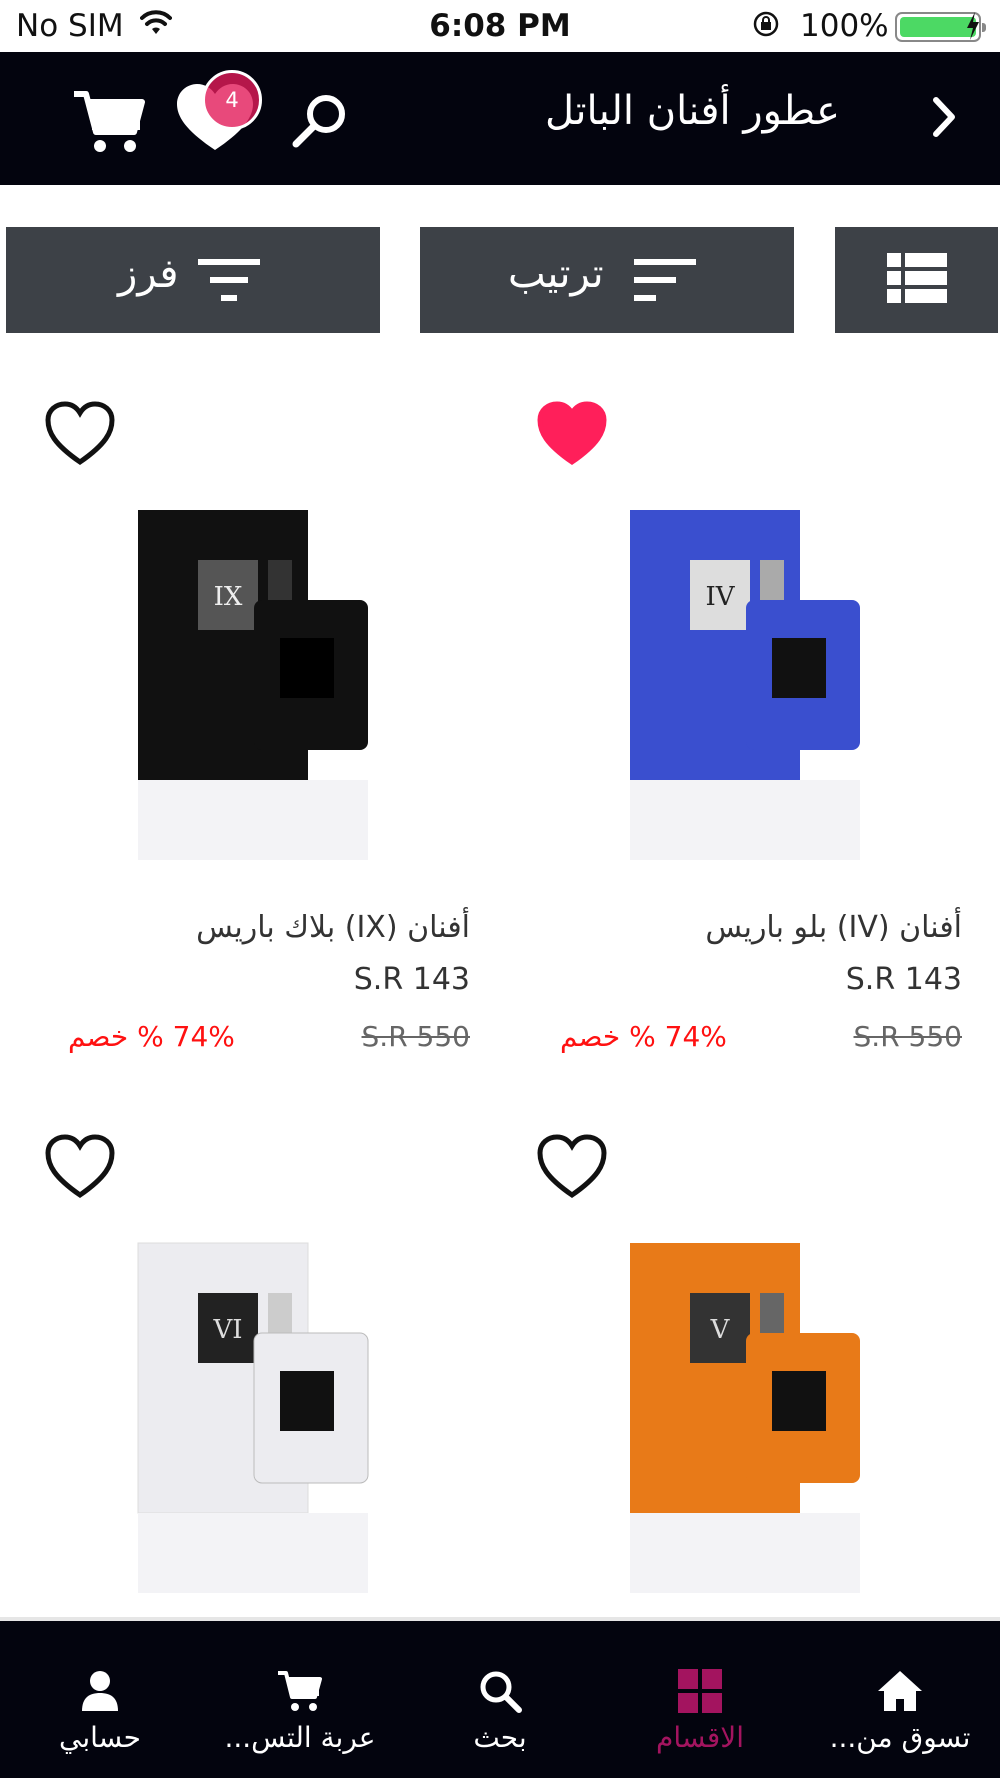  What do you see at coordinates (268, 1408) in the screenshot?
I see `product-image: VI` at bounding box center [268, 1408].